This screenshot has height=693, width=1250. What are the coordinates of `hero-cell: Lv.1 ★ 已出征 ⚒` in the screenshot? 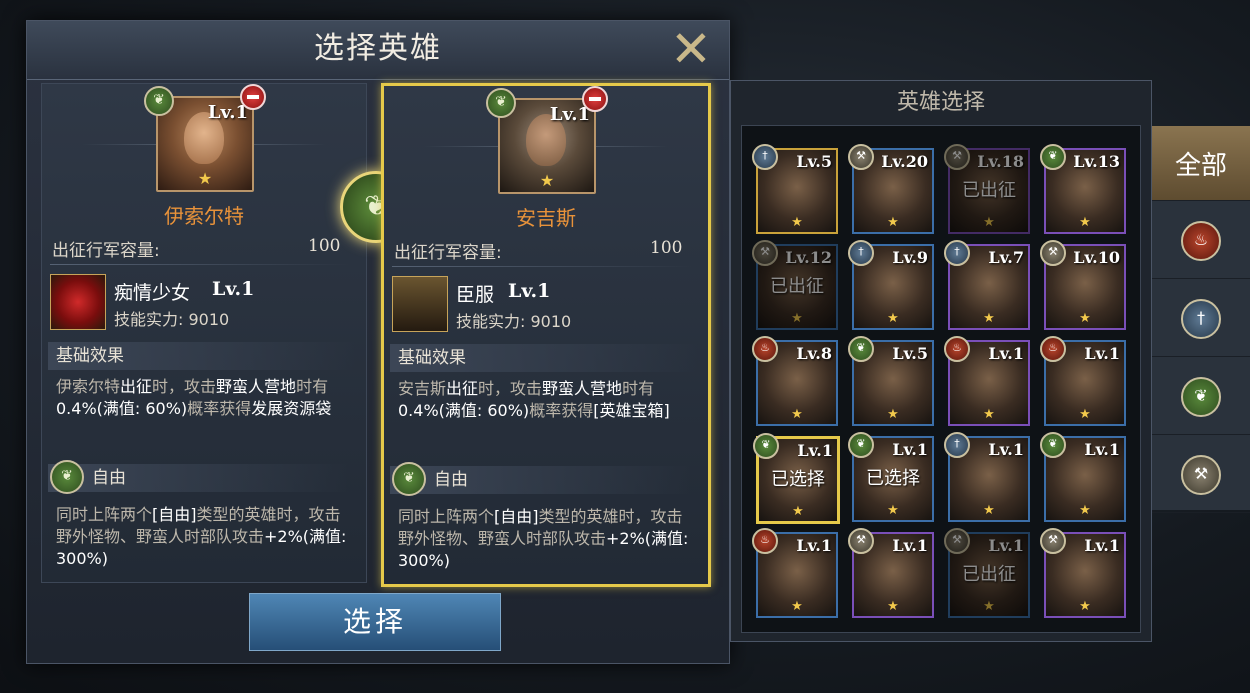 It's located at (987, 573).